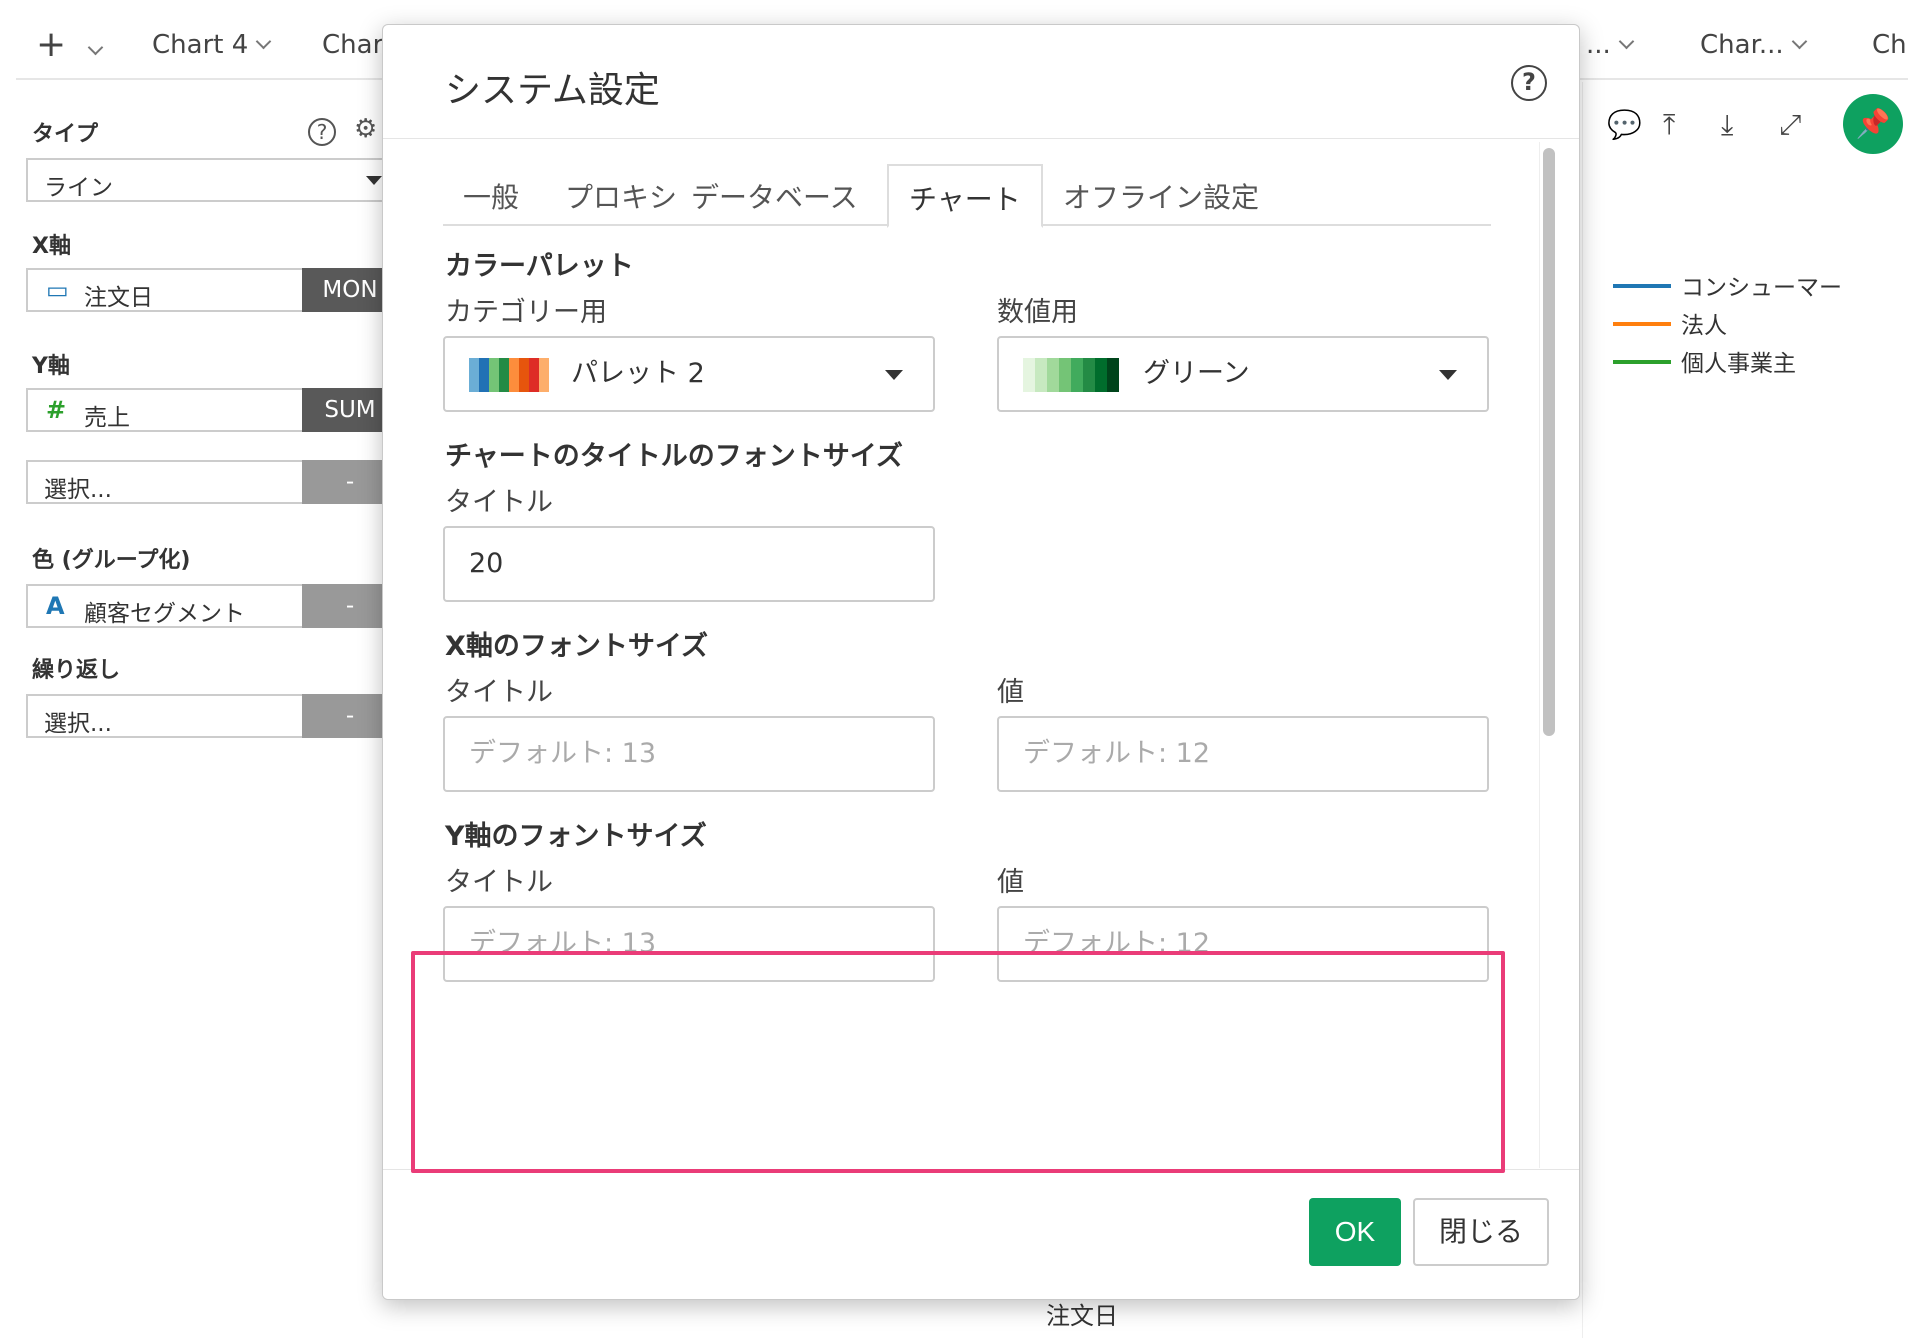 This screenshot has width=1908, height=1338. I want to click on color-group-field: A 顧客セグメント -, so click(212, 606).